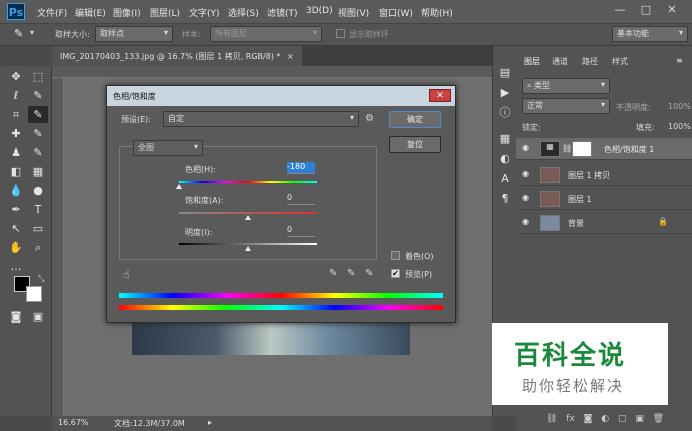 This screenshot has height=431, width=692. I want to click on gear-icon: ⚙, so click(369, 118).